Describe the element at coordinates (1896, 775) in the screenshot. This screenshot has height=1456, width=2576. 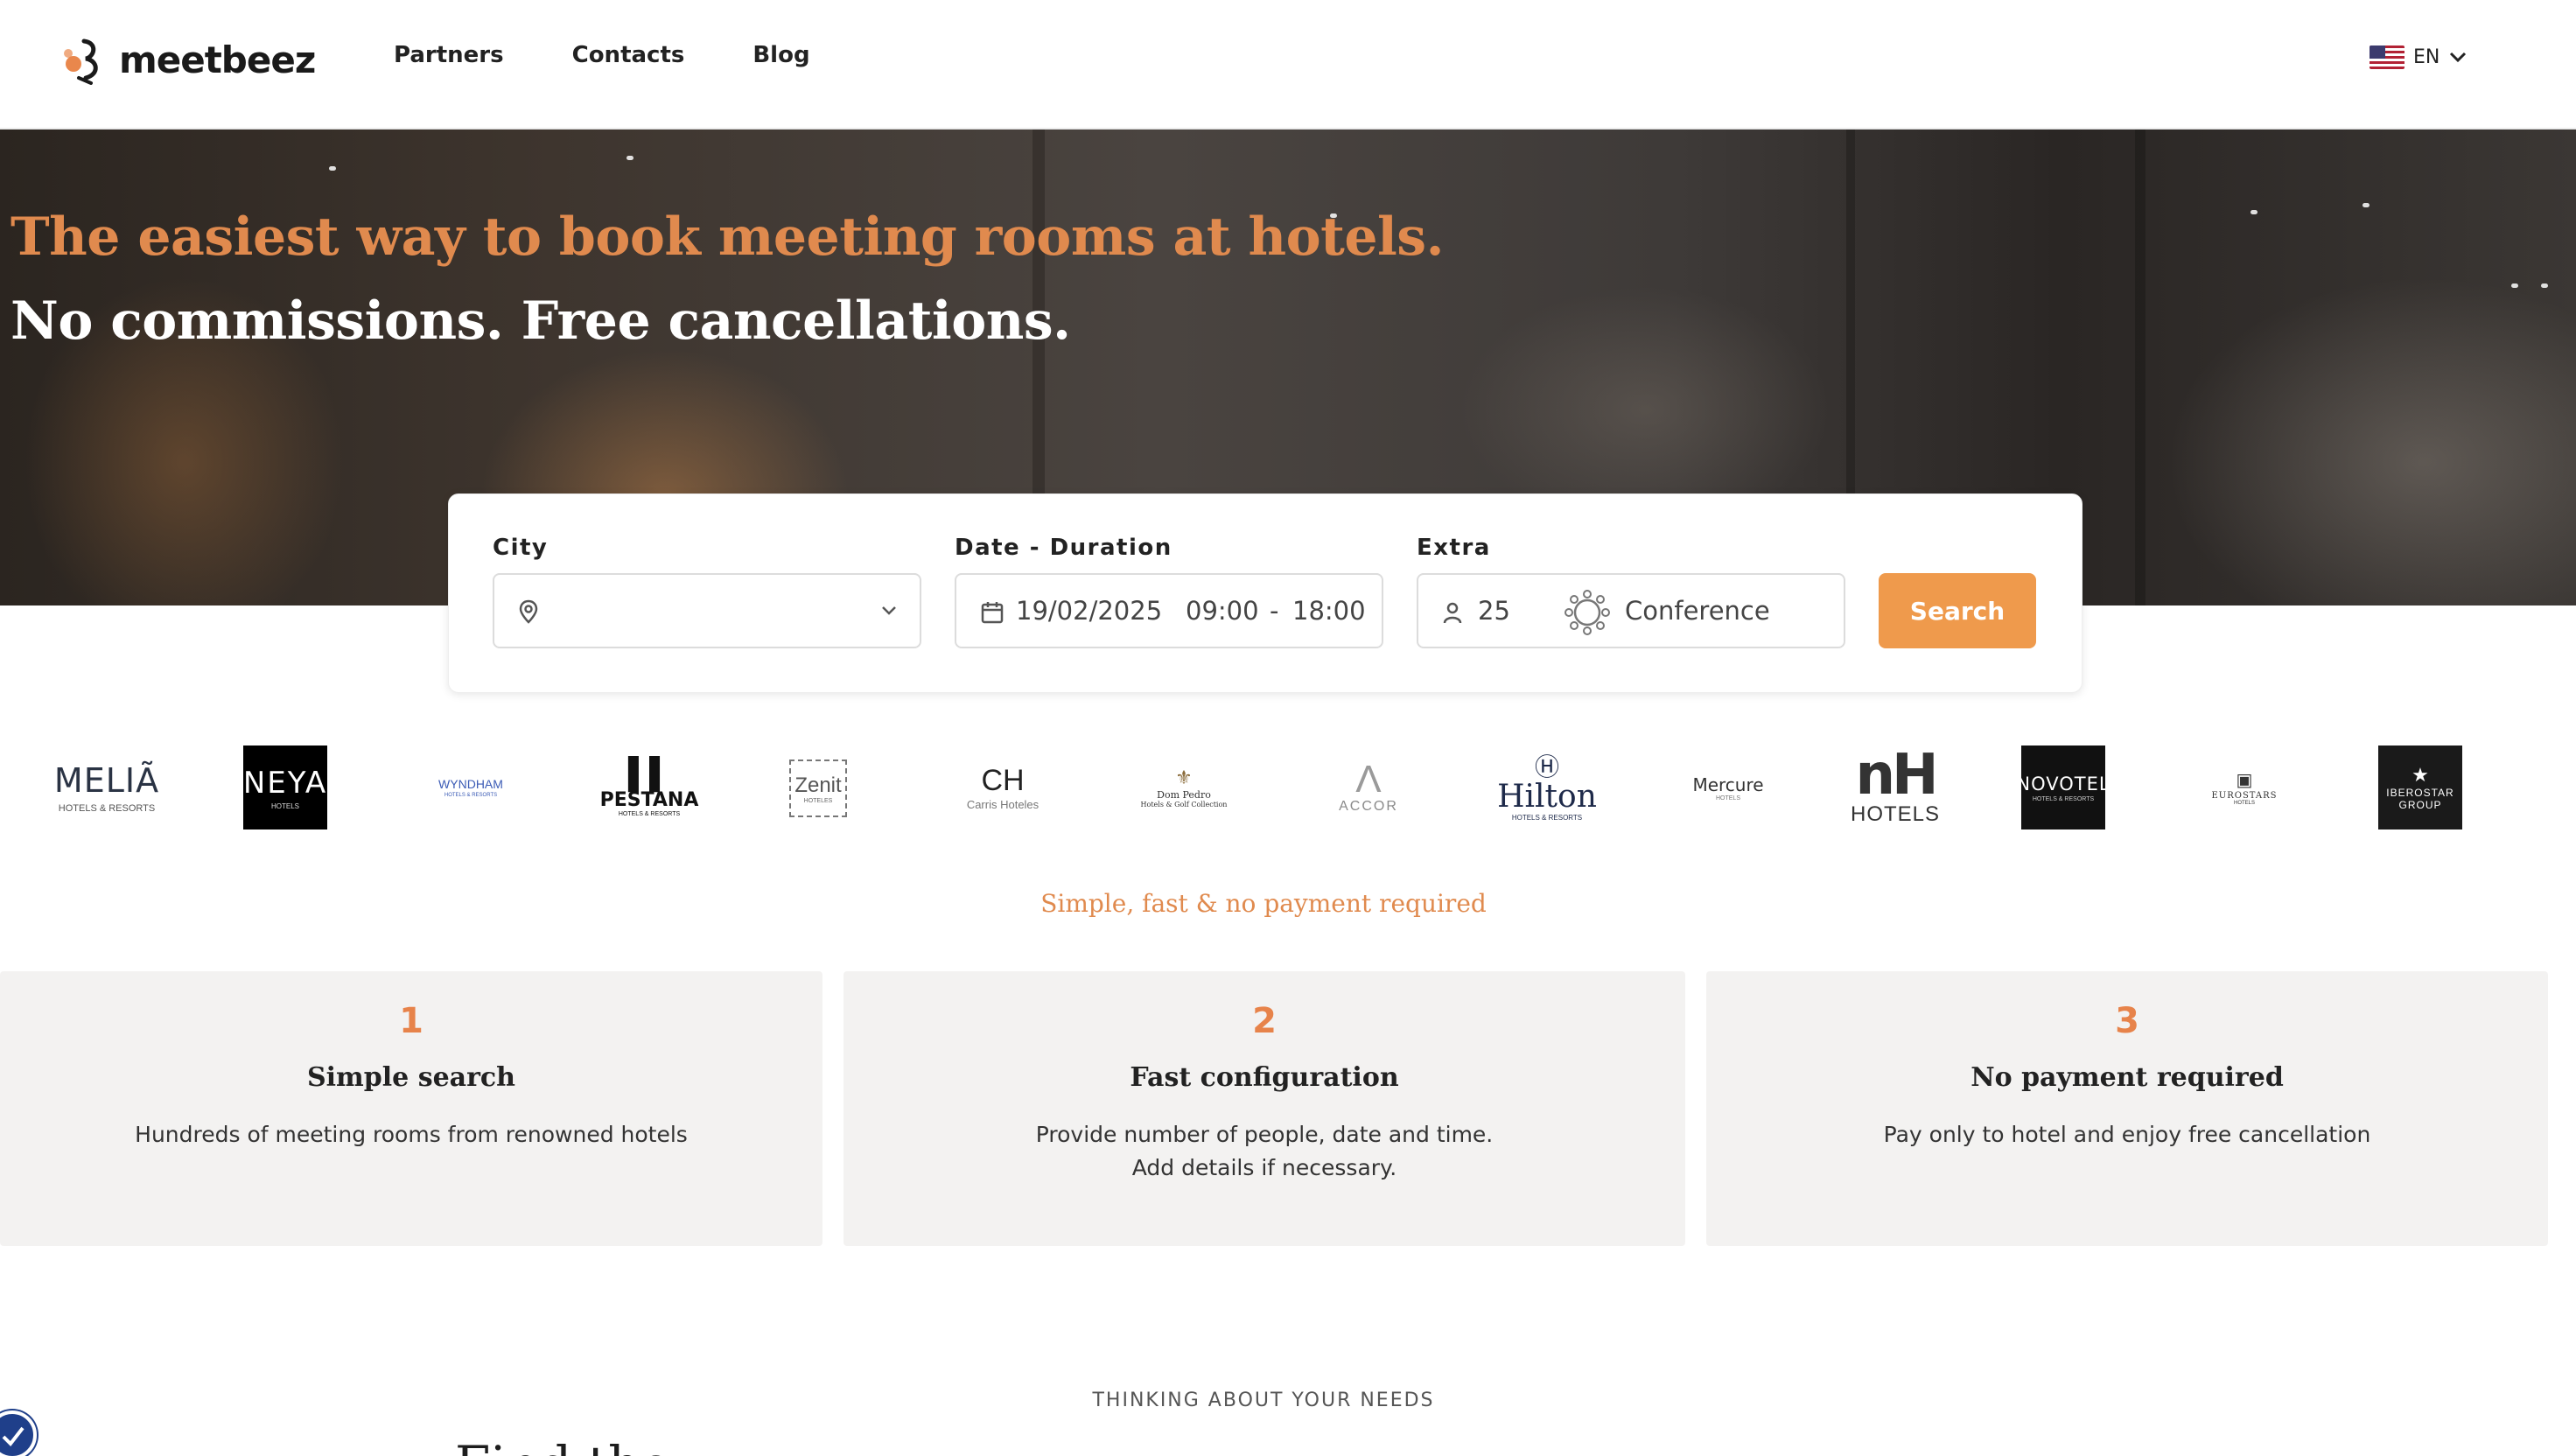
I see `brand-name: nH` at that location.